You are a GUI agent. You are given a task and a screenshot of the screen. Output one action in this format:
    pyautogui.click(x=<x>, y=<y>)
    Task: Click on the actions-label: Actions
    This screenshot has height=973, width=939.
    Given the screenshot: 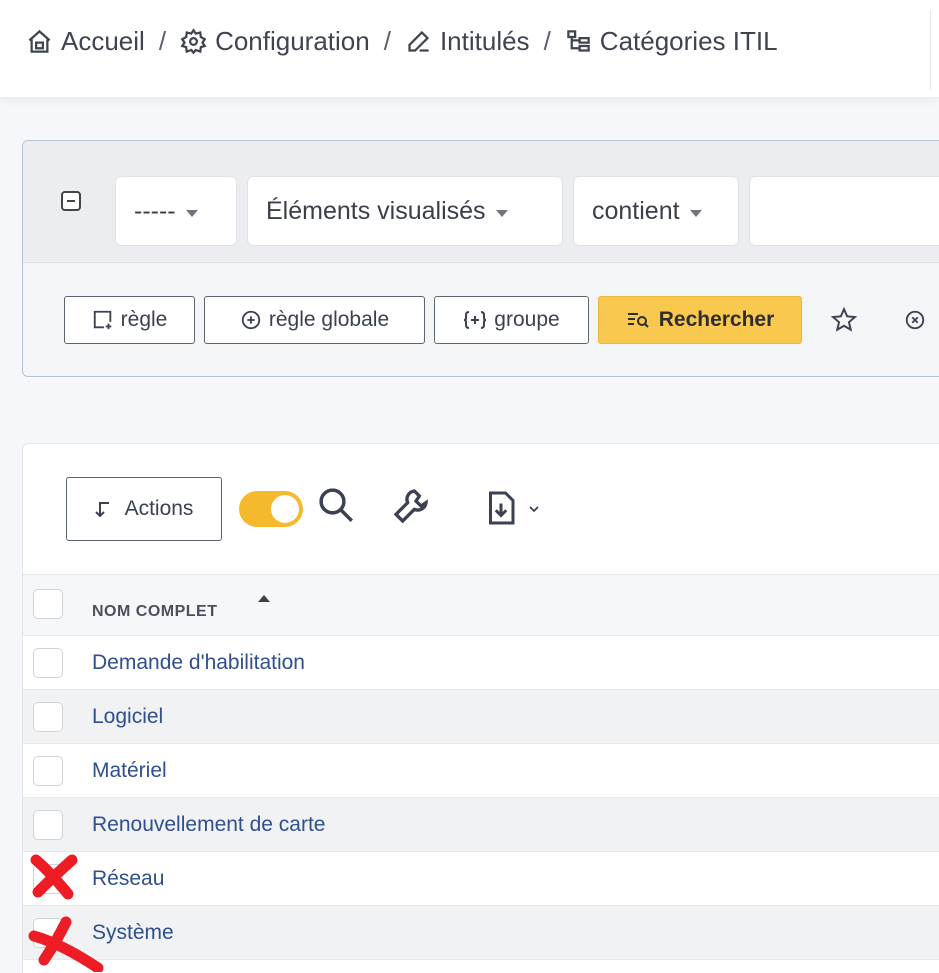 What is the action you would take?
    pyautogui.click(x=159, y=508)
    